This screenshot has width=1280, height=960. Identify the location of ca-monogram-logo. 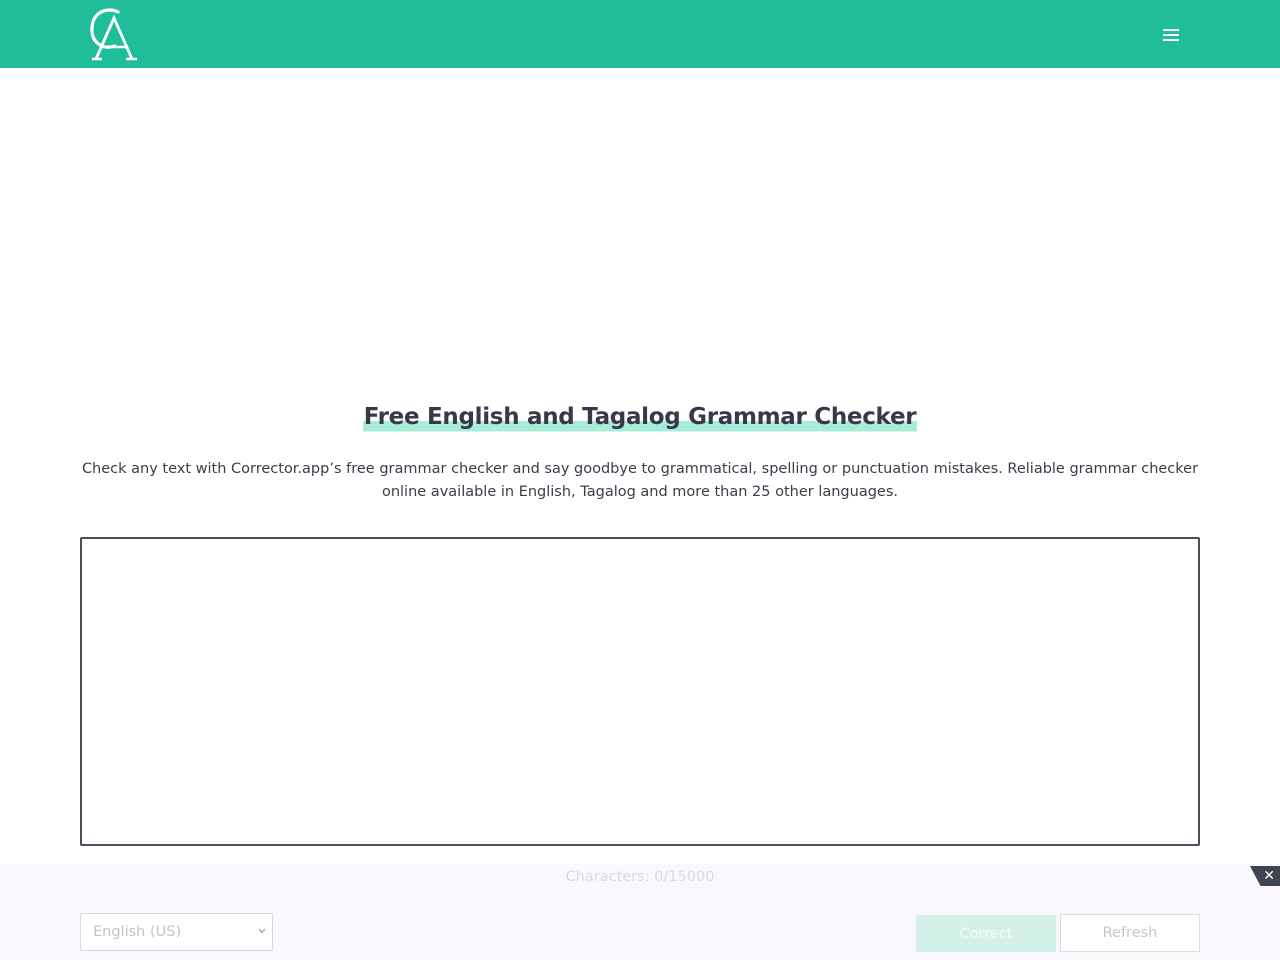
(114, 34).